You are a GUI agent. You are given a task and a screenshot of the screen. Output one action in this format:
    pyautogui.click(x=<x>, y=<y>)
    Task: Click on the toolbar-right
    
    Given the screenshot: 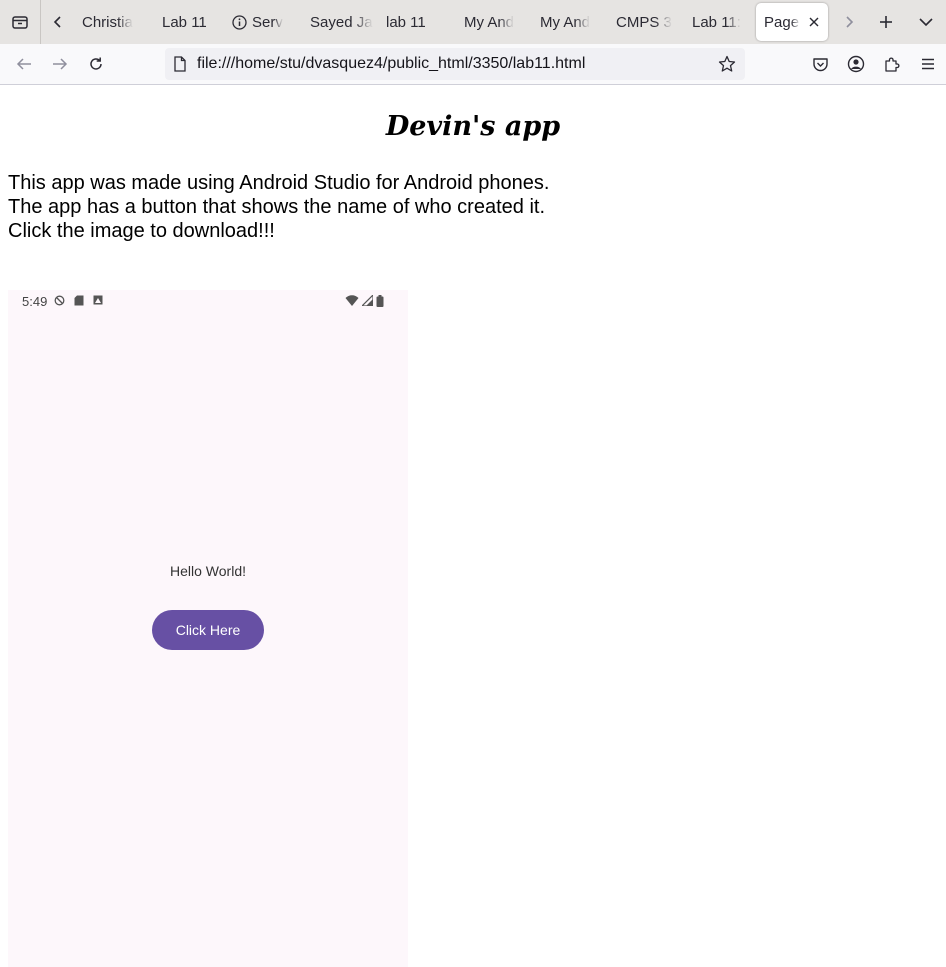 What is the action you would take?
    pyautogui.click(x=874, y=64)
    